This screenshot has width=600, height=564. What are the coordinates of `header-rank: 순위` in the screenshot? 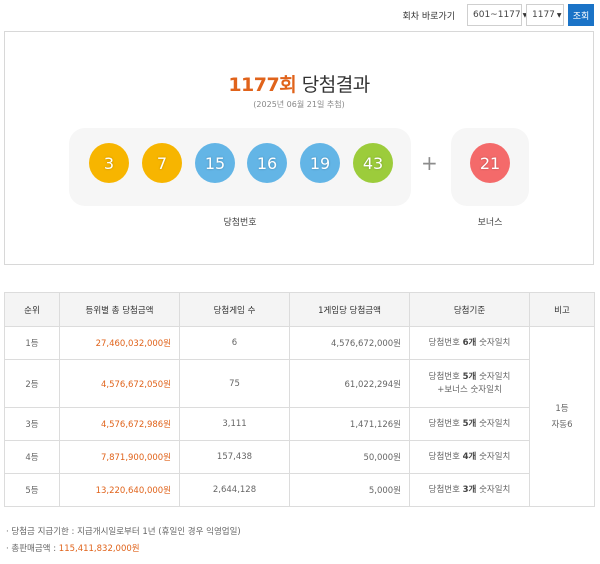 It's located at (32, 309).